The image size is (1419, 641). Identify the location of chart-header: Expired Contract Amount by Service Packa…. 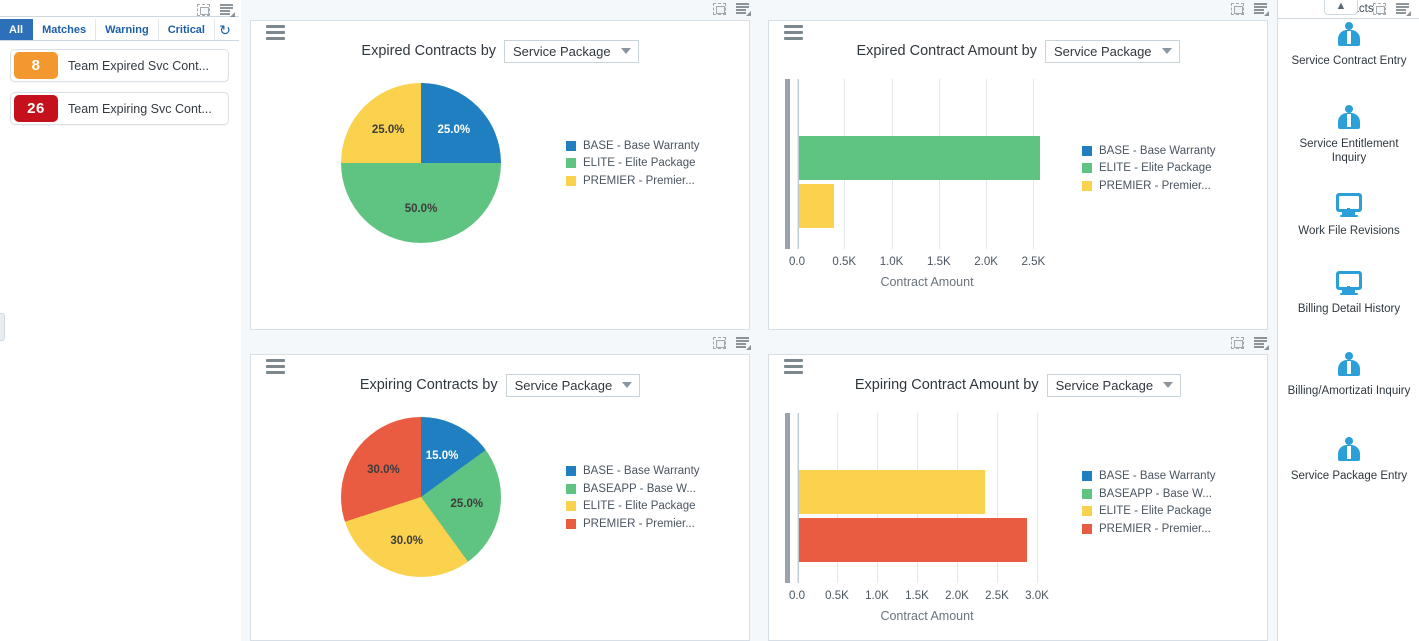
(1018, 51).